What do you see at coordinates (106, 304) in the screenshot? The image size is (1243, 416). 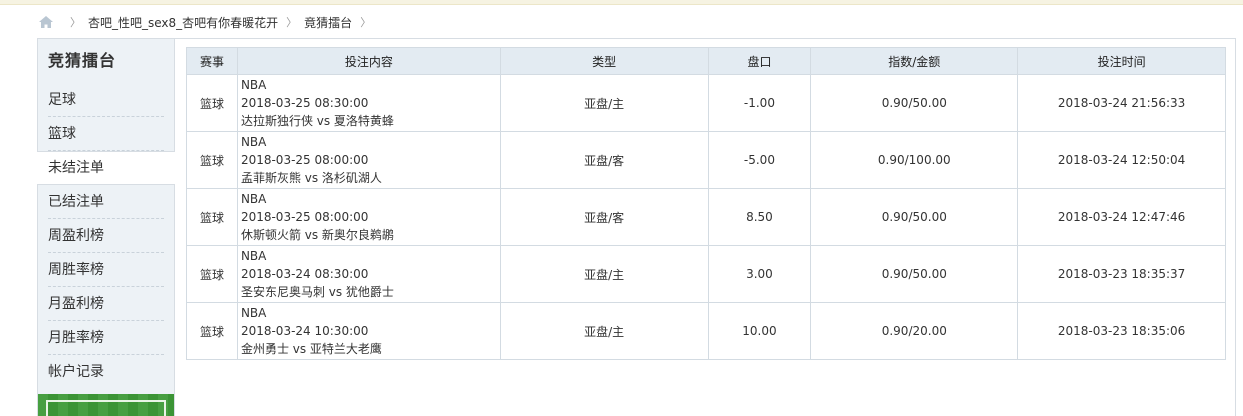 I see `sidebar-item-monthly-profit: 月盈利榜` at bounding box center [106, 304].